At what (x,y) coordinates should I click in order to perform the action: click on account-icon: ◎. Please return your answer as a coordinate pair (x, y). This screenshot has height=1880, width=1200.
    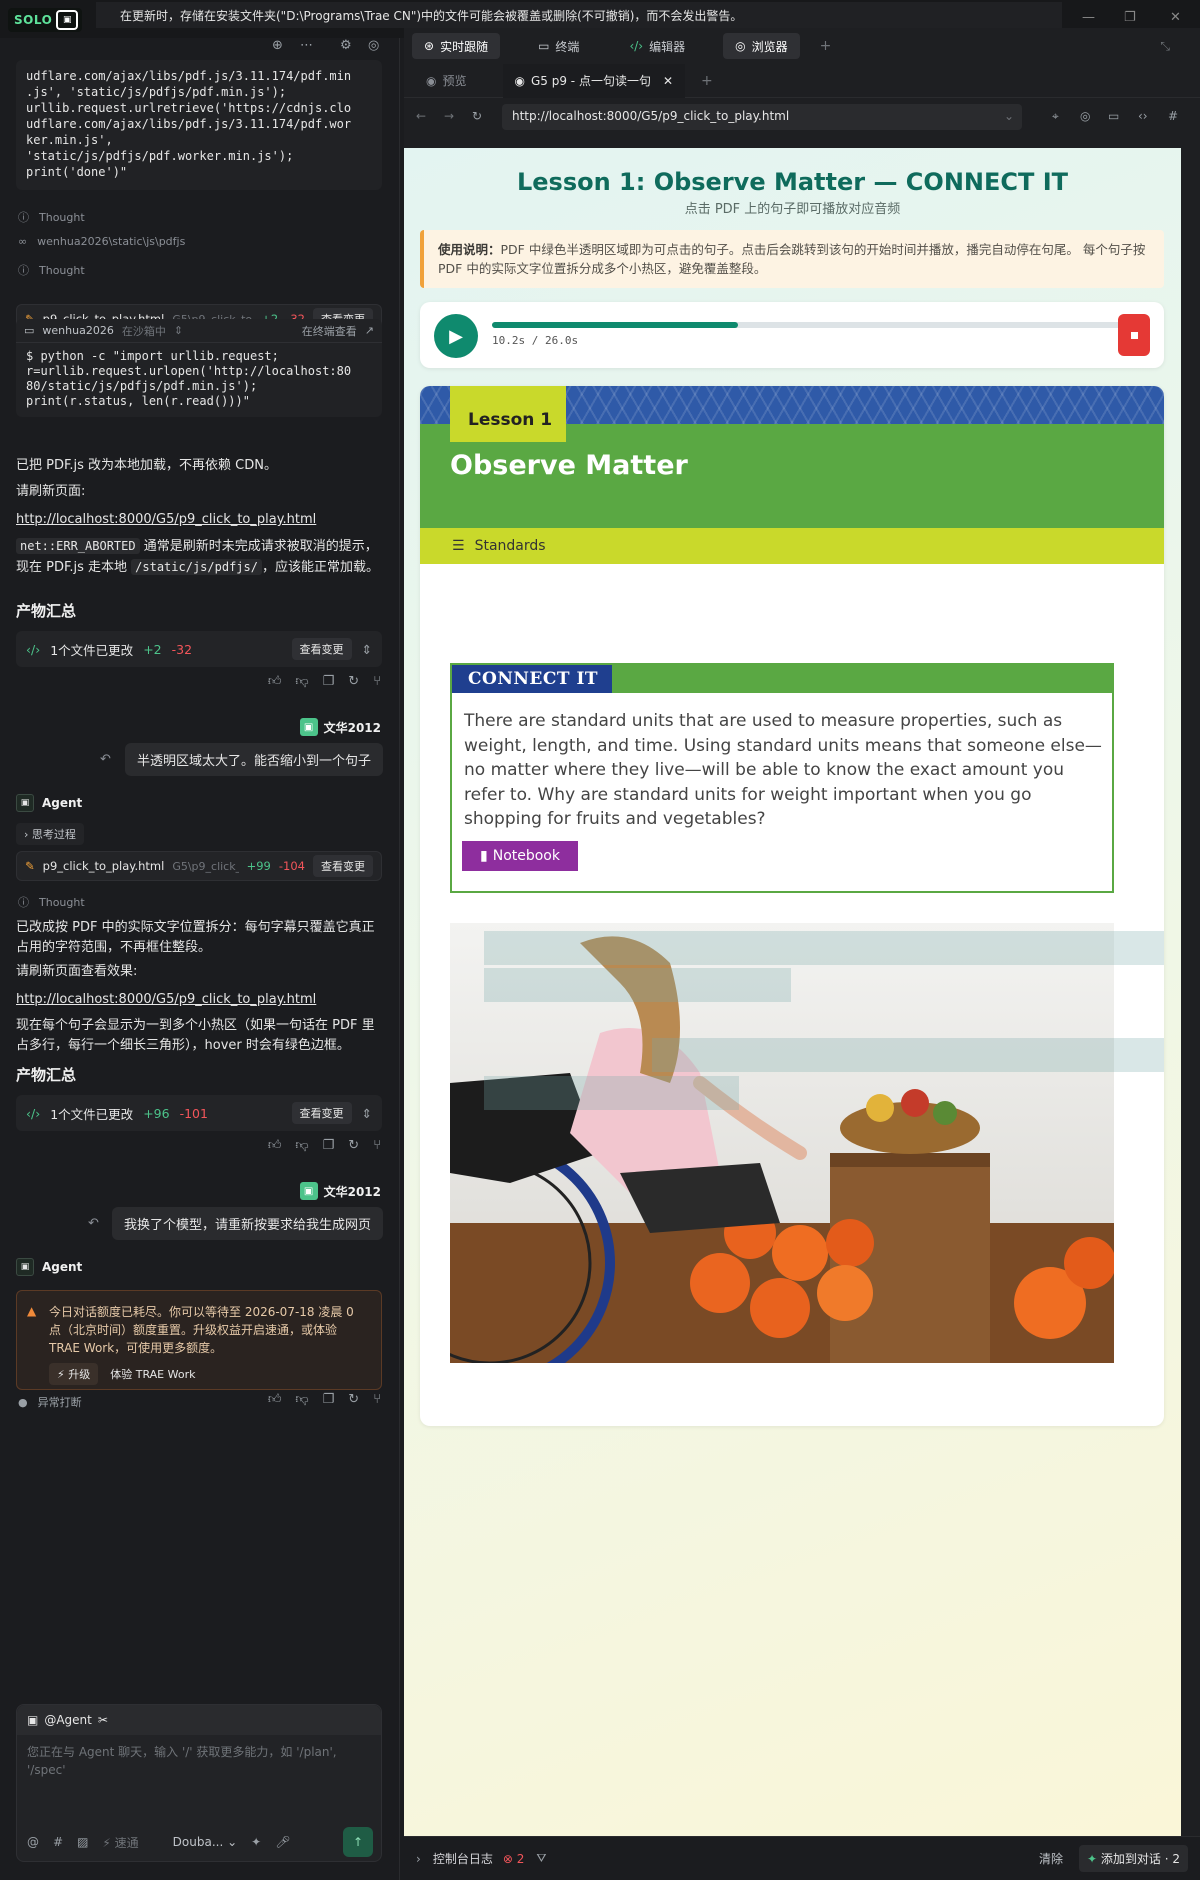
    Looking at the image, I should click on (373, 45).